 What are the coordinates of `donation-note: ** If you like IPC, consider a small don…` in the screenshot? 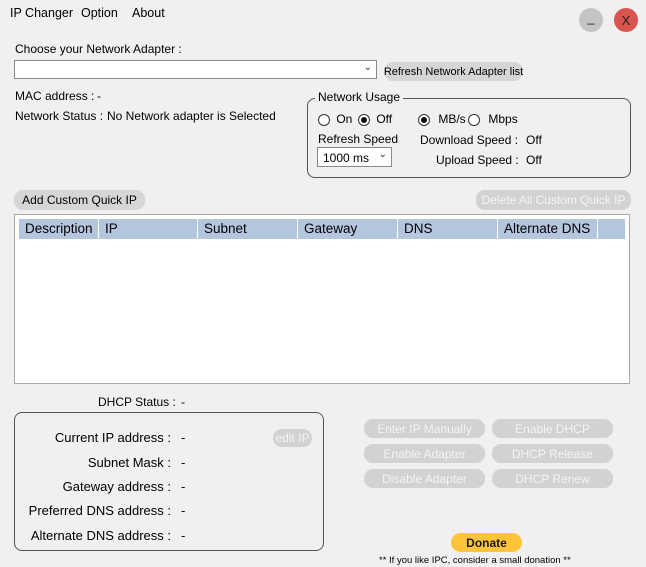 It's located at (475, 560).